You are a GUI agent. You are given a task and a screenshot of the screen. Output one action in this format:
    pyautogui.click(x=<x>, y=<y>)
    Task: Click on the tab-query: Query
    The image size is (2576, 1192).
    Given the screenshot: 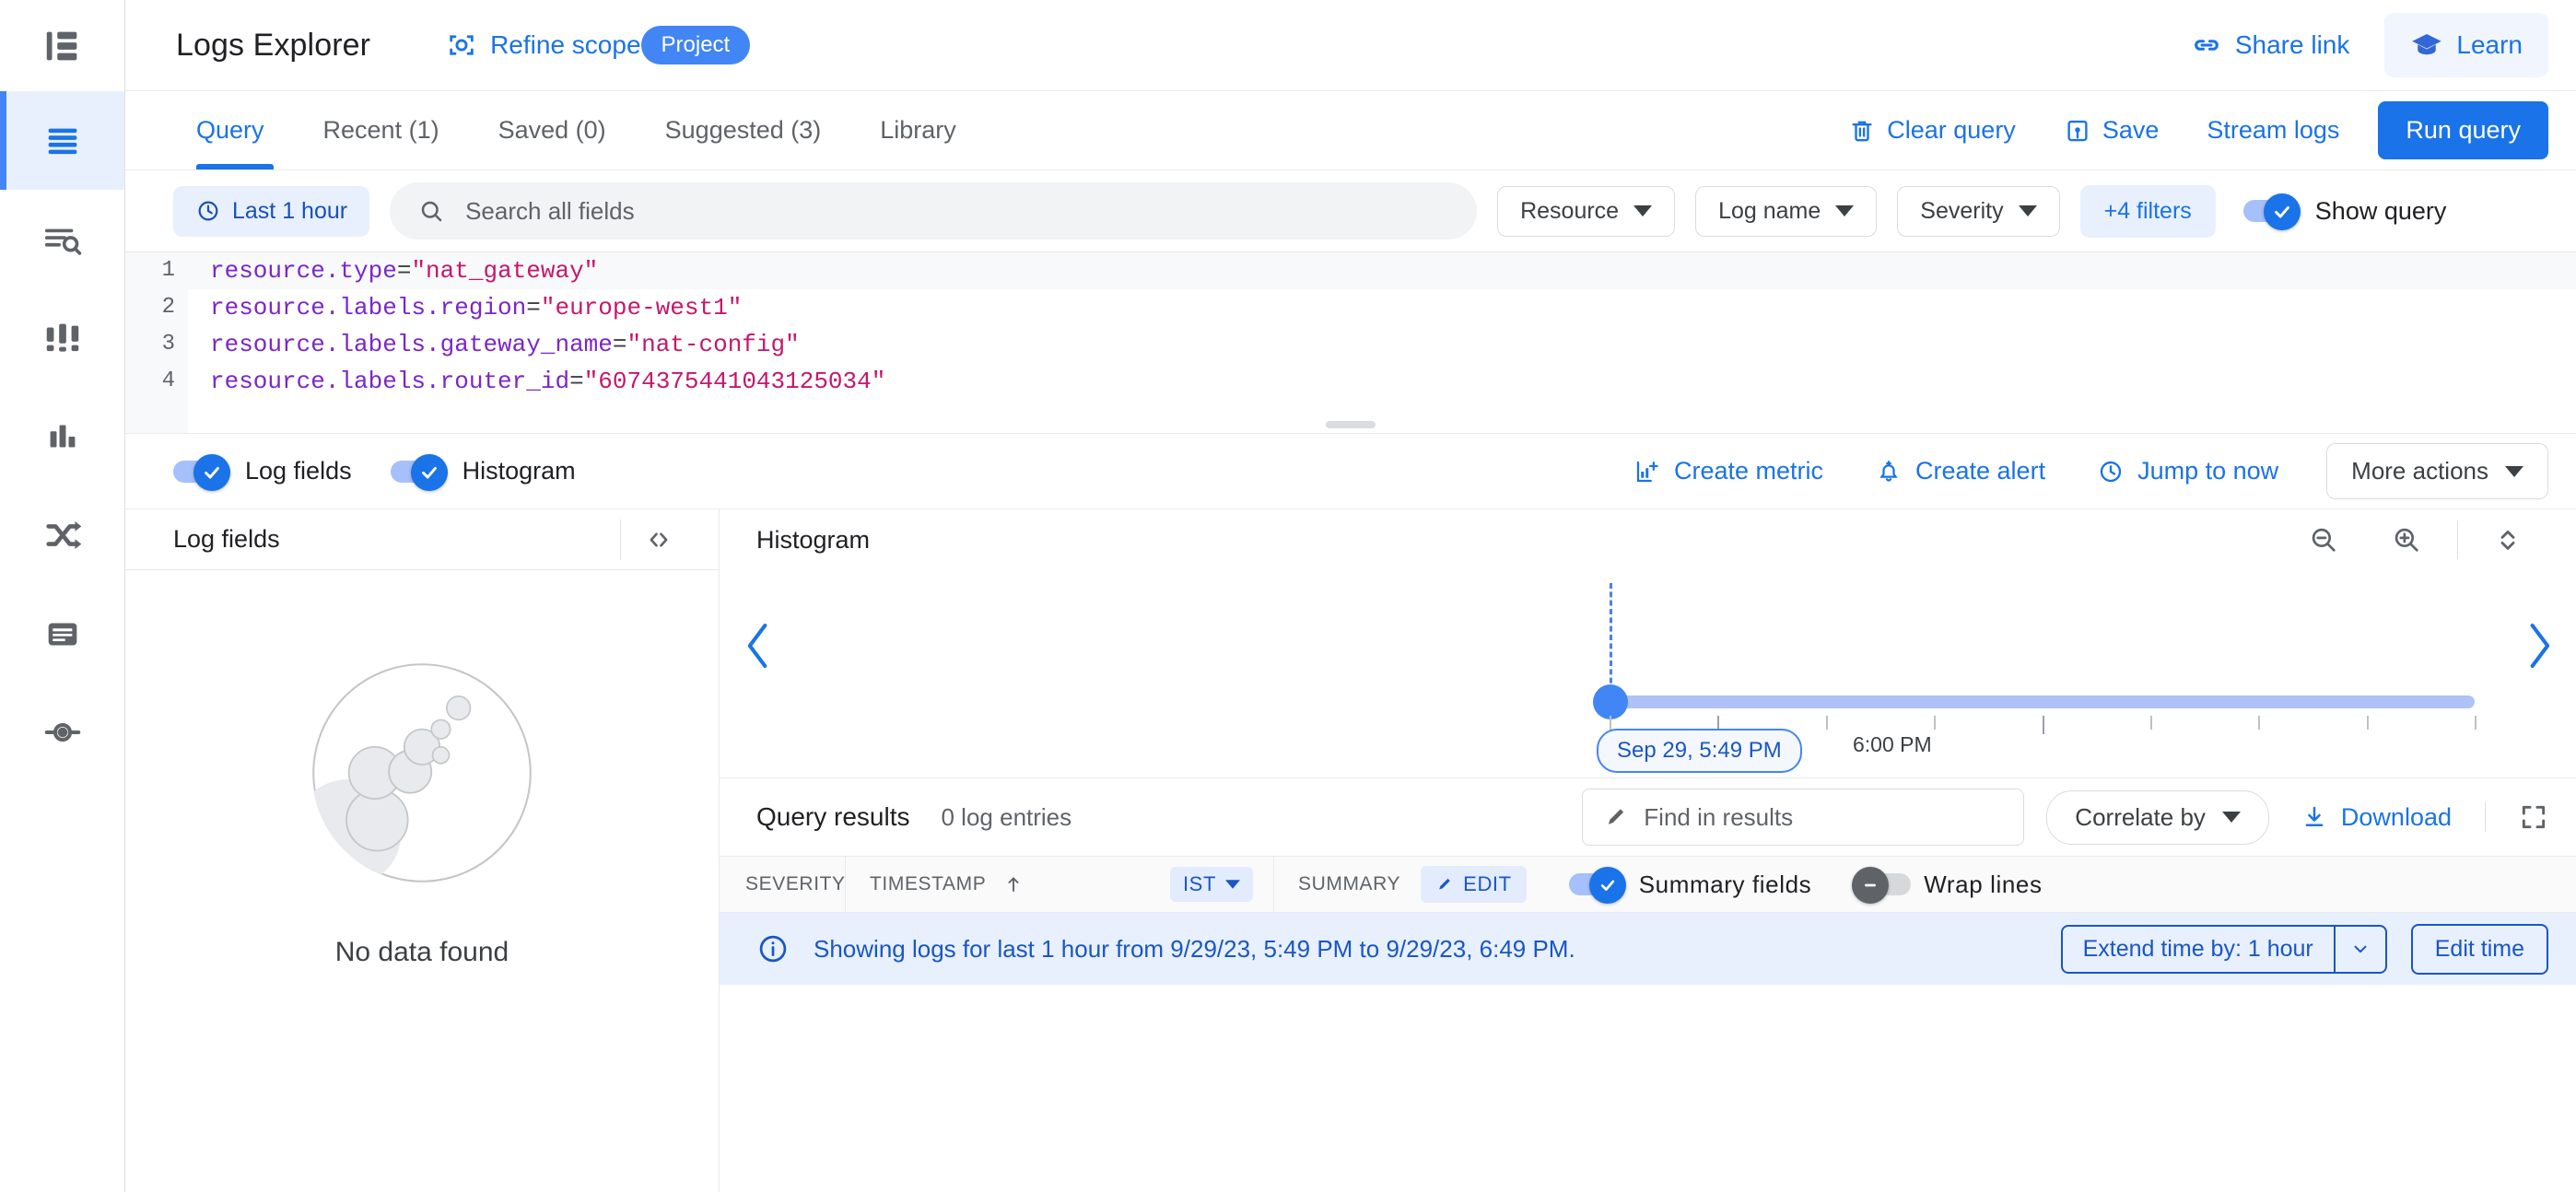 What is the action you would take?
    pyautogui.click(x=235, y=130)
    